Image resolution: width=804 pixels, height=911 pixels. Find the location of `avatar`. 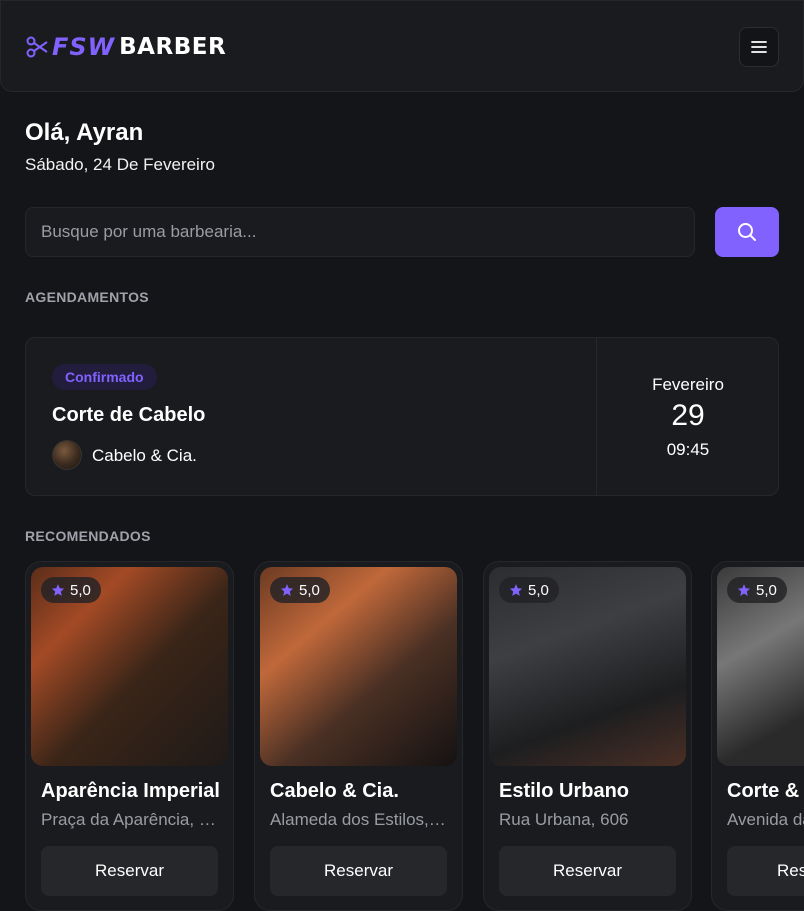

avatar is located at coordinates (67, 455).